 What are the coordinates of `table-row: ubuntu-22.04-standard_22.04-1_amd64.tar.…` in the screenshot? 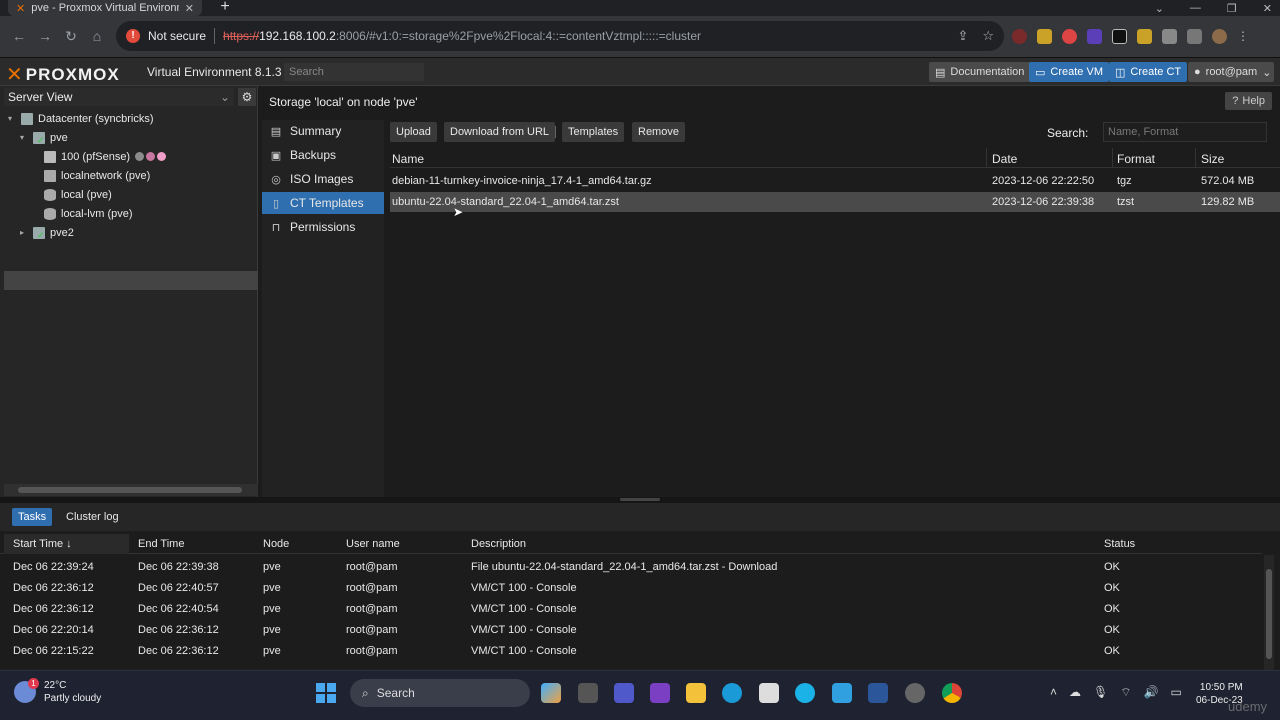 It's located at (835, 202).